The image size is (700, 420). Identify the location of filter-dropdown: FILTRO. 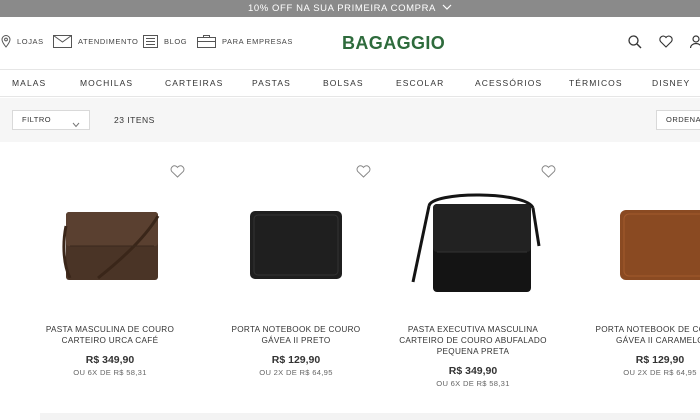
(51, 120).